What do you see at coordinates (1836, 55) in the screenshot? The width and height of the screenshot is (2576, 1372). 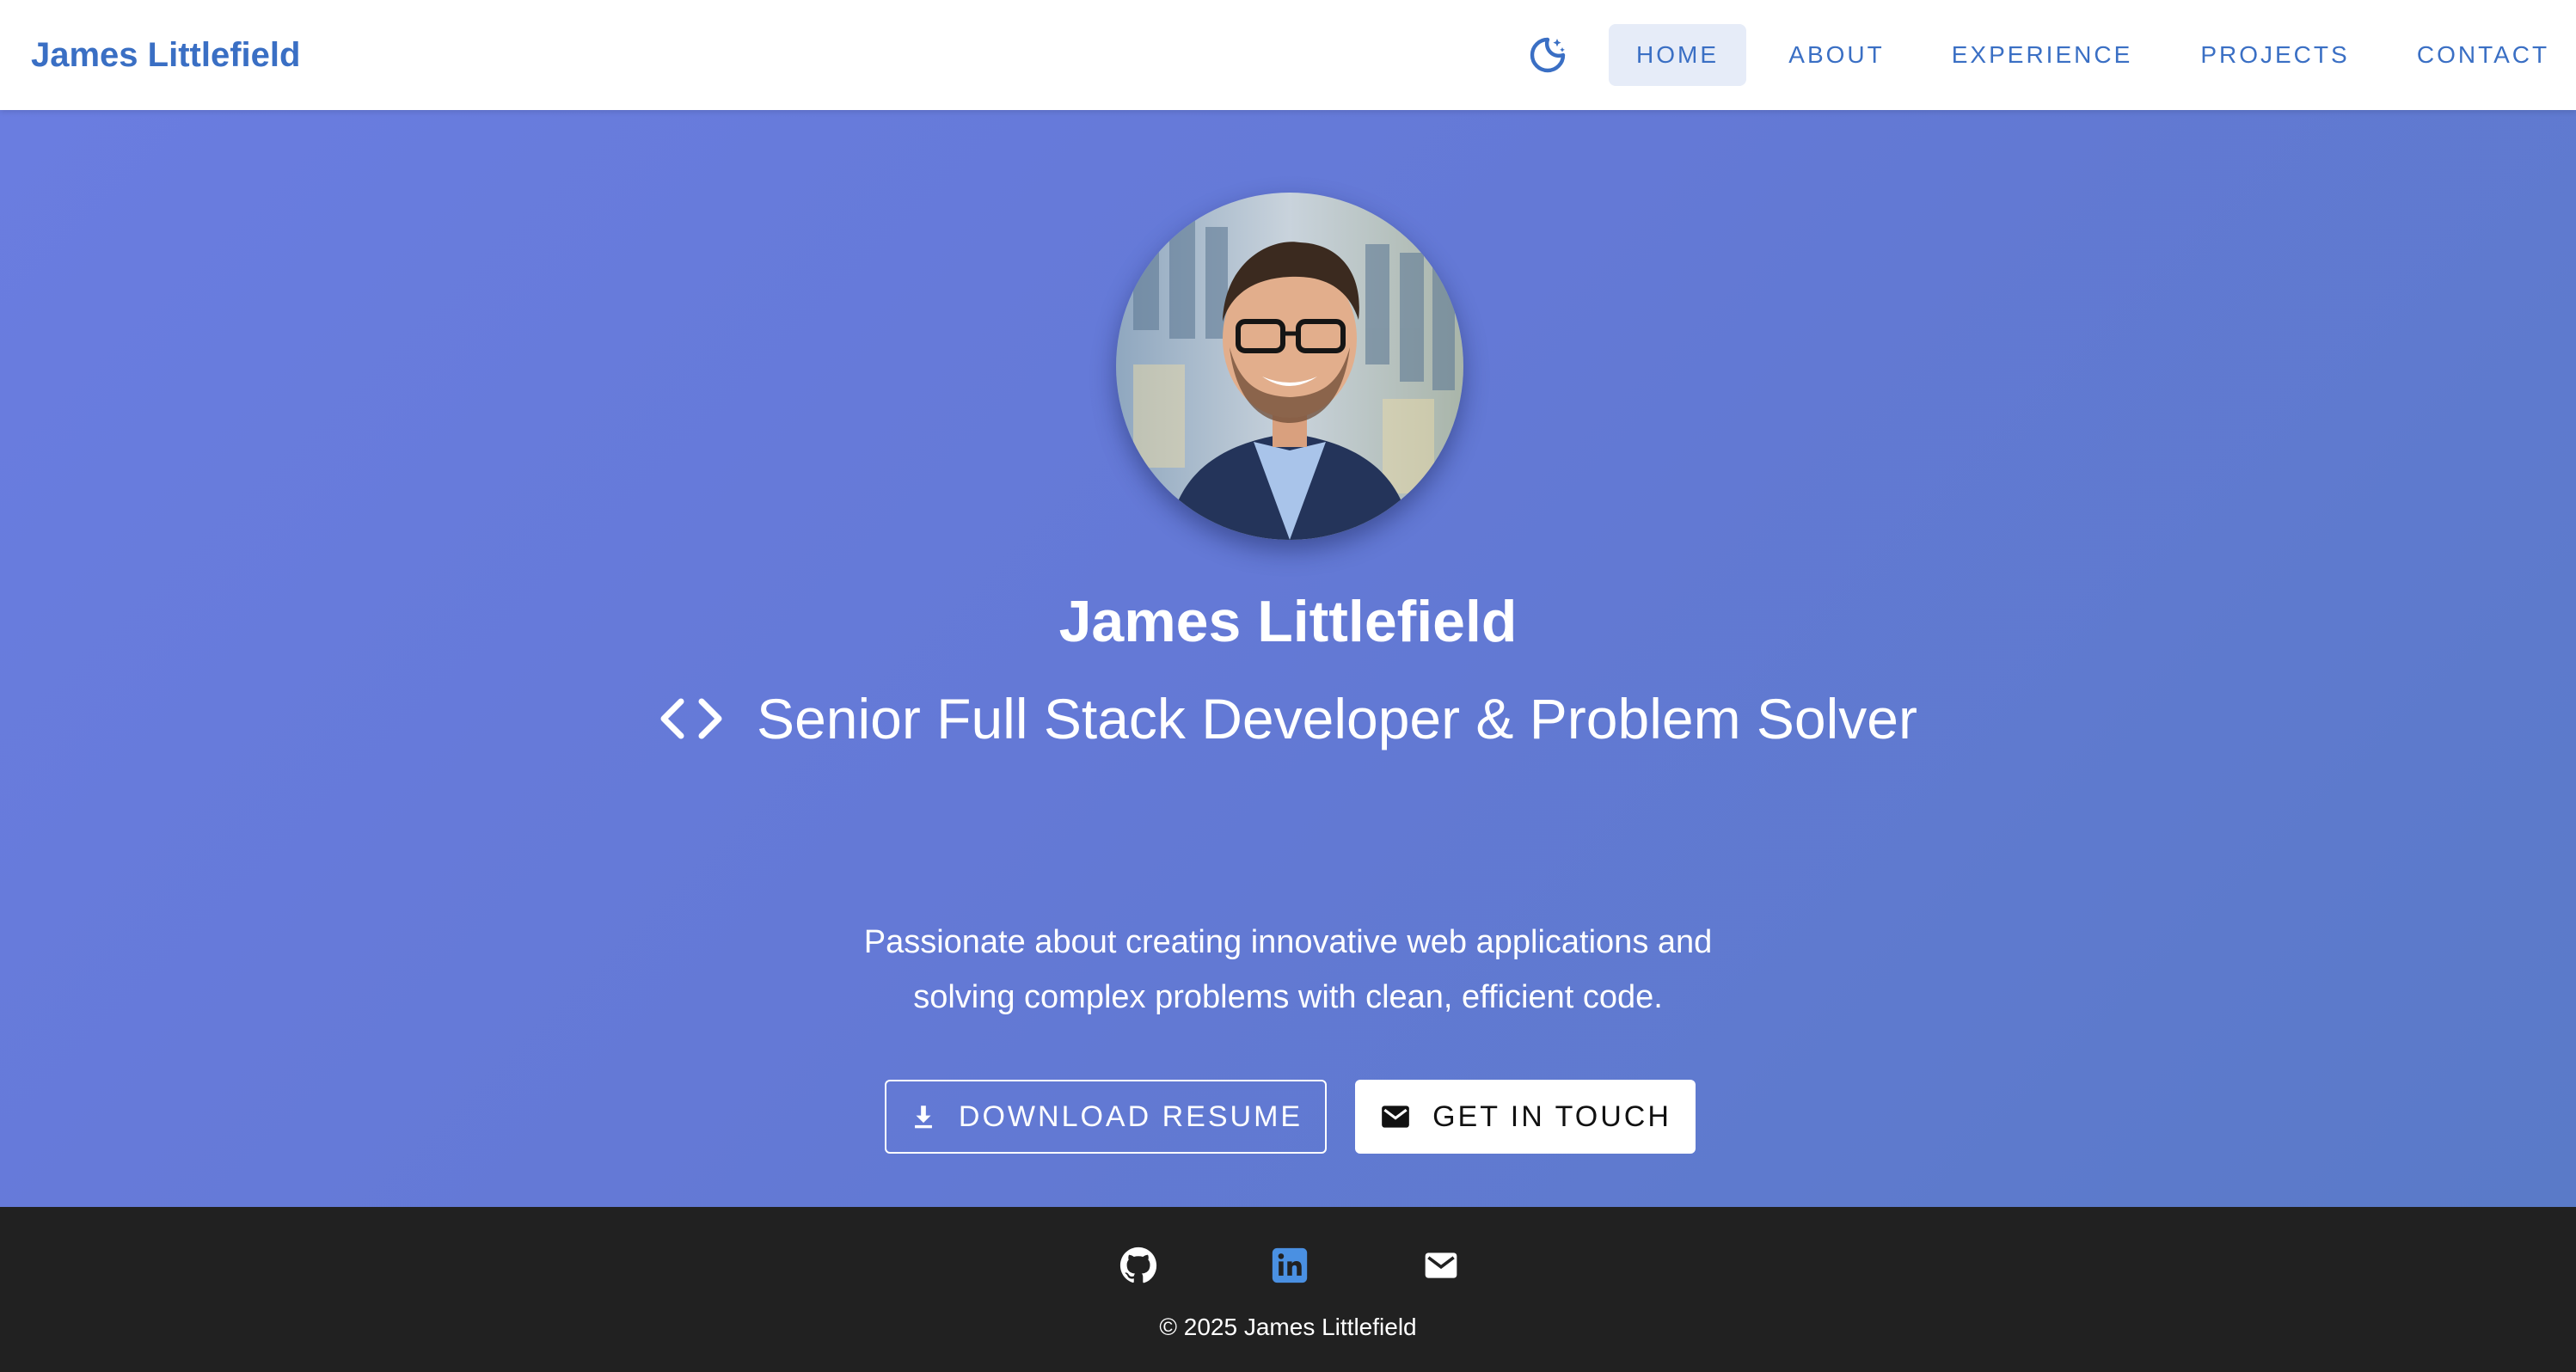 I see `nav-about: ABOUT` at bounding box center [1836, 55].